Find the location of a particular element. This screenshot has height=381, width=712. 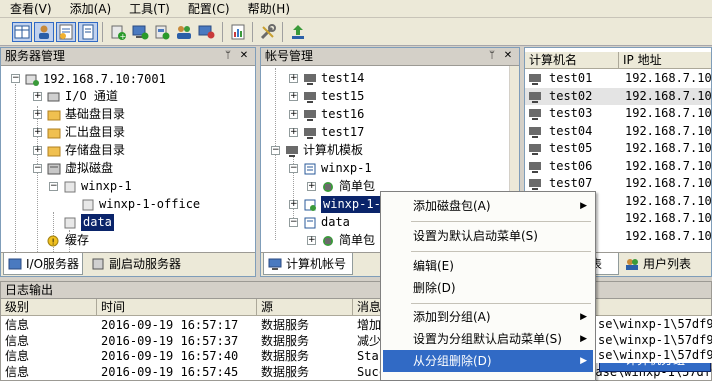

tree-winxp1: winxp-1 is located at coordinates (106, 186).